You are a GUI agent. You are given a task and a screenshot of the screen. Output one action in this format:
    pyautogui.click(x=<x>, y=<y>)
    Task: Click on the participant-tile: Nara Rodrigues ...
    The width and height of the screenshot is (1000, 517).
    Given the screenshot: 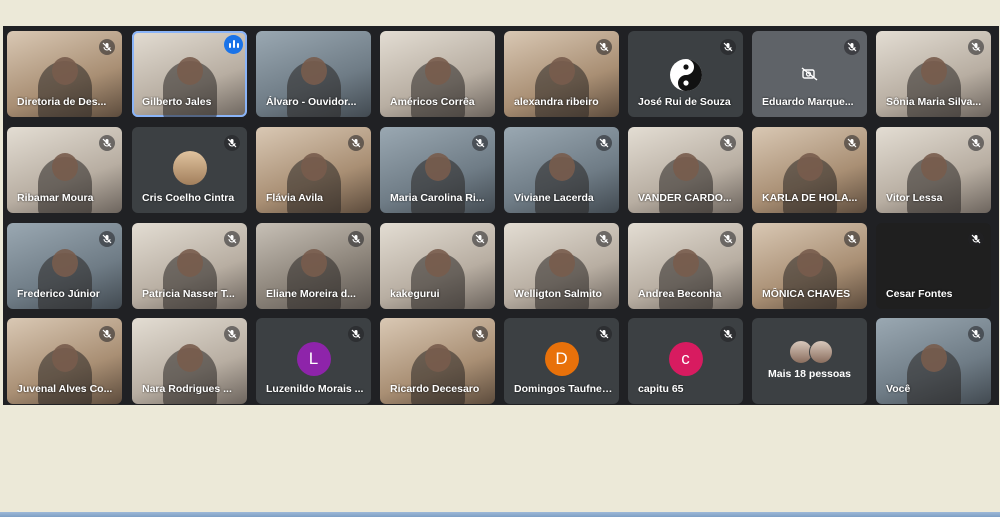 What is the action you would take?
    pyautogui.click(x=189, y=361)
    